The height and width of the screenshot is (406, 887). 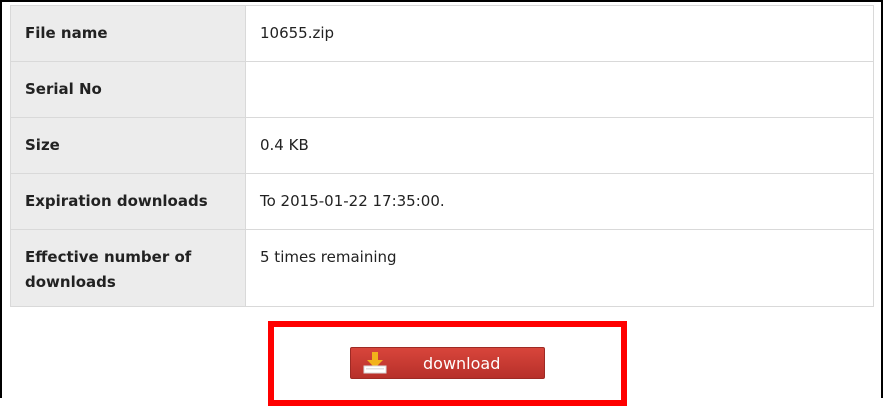 I want to click on serial-no-value, so click(x=559, y=89).